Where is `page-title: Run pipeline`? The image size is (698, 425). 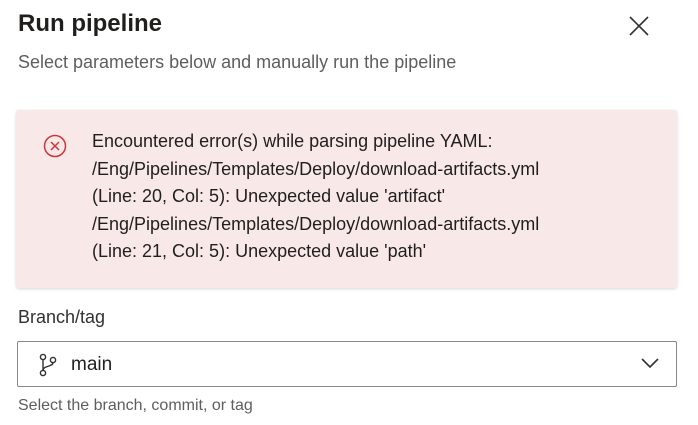
page-title: Run pipeline is located at coordinates (90, 23).